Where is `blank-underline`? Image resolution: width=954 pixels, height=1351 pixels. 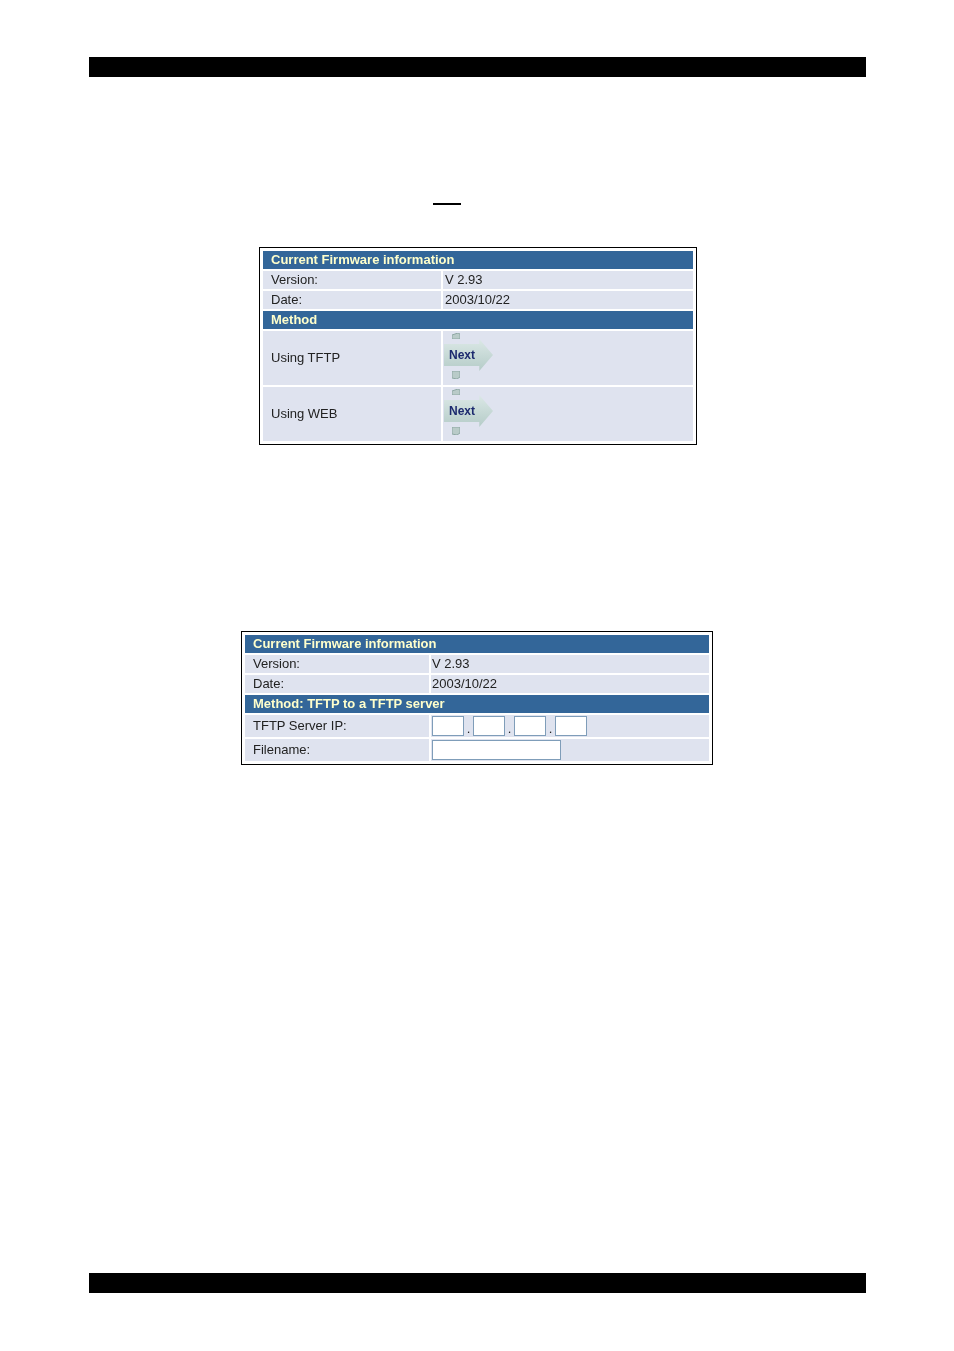
blank-underline is located at coordinates (447, 204).